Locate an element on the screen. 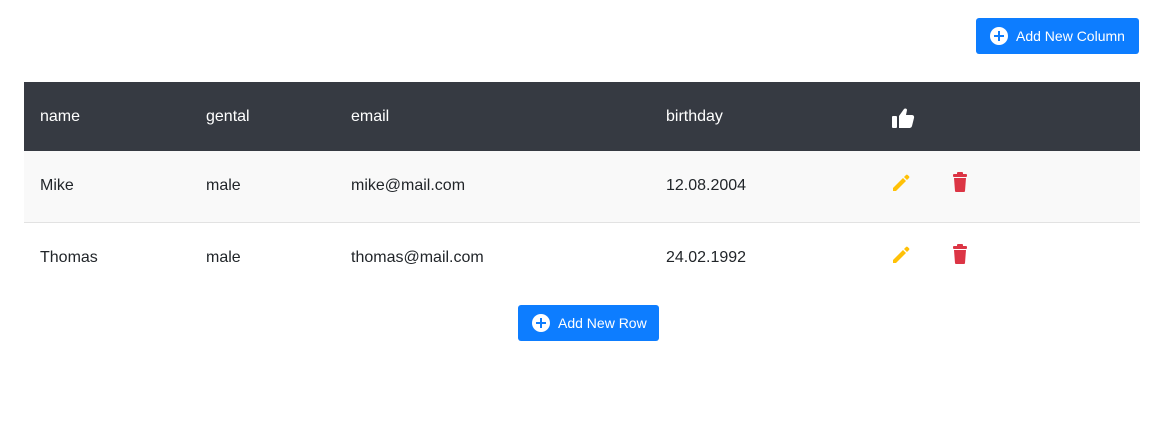  add-row-container: Add New Row is located at coordinates (588, 323).